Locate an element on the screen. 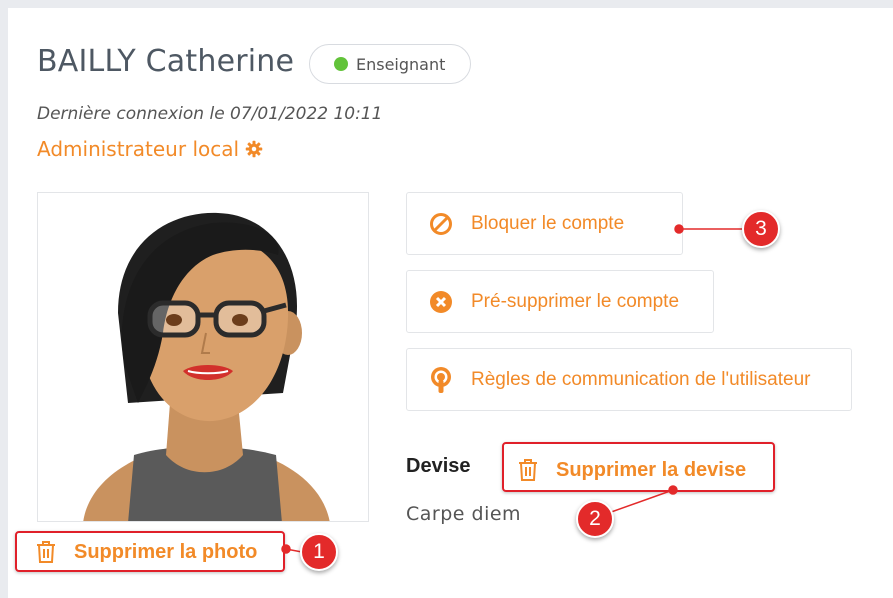  callout-badge-3: 3 is located at coordinates (761, 229).